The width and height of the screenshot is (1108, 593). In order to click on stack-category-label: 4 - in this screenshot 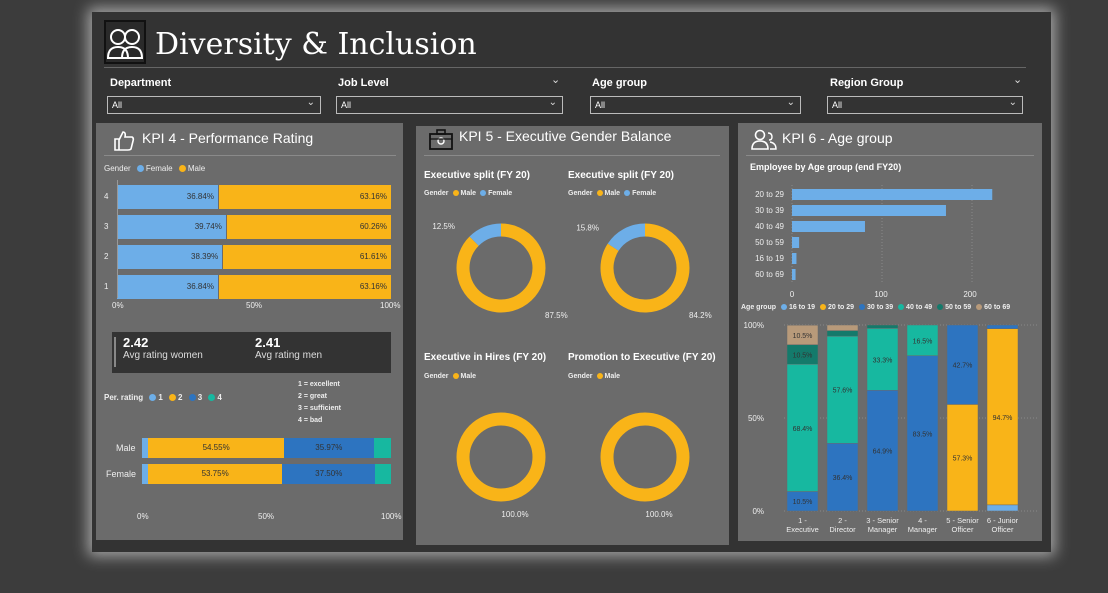, I will do `click(922, 520)`.